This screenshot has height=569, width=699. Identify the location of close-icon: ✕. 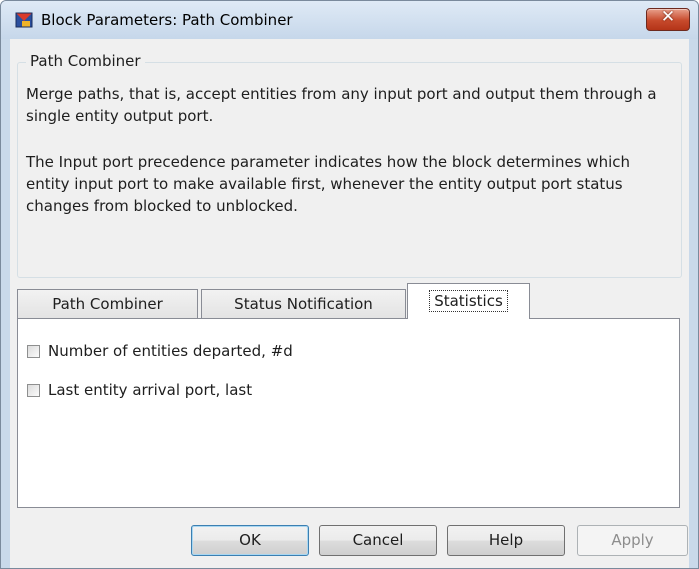
(668, 17).